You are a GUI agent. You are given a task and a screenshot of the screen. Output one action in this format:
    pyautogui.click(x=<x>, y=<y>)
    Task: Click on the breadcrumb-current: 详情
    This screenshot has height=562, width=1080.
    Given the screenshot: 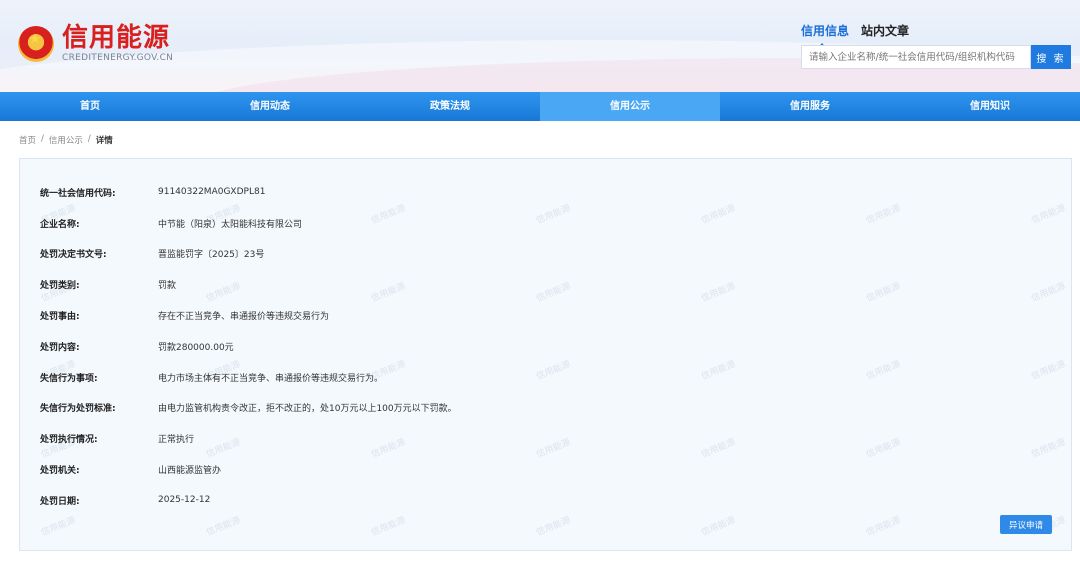 What is the action you would take?
    pyautogui.click(x=104, y=141)
    